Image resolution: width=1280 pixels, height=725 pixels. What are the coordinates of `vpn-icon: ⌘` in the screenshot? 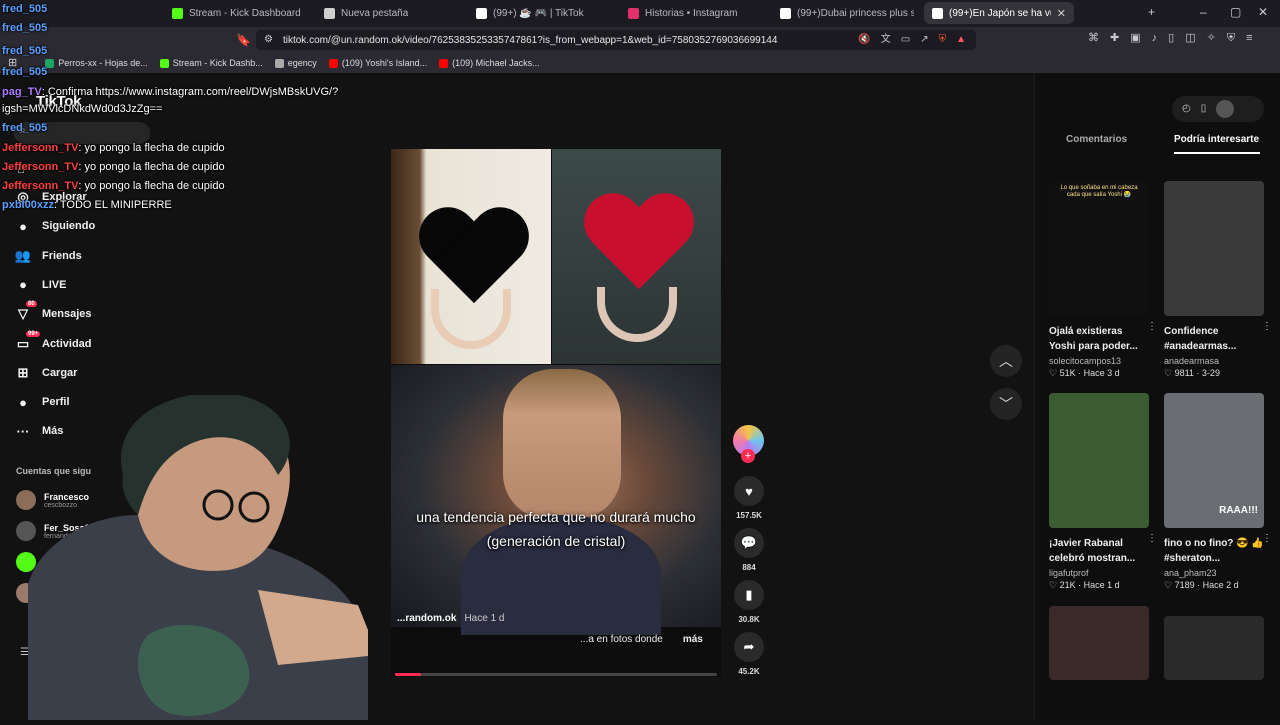 It's located at (1093, 38).